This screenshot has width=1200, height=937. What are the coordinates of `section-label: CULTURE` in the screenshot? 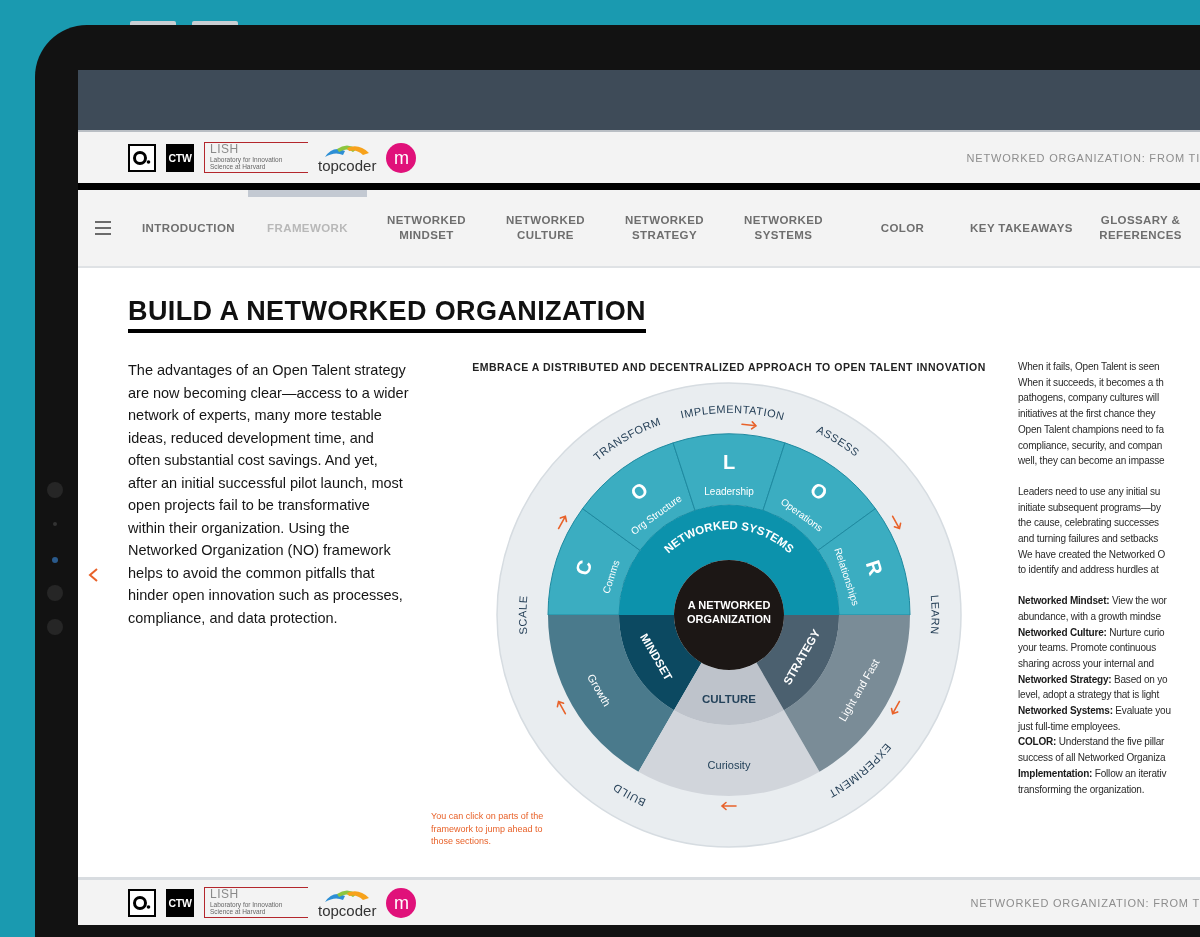 It's located at (729, 699).